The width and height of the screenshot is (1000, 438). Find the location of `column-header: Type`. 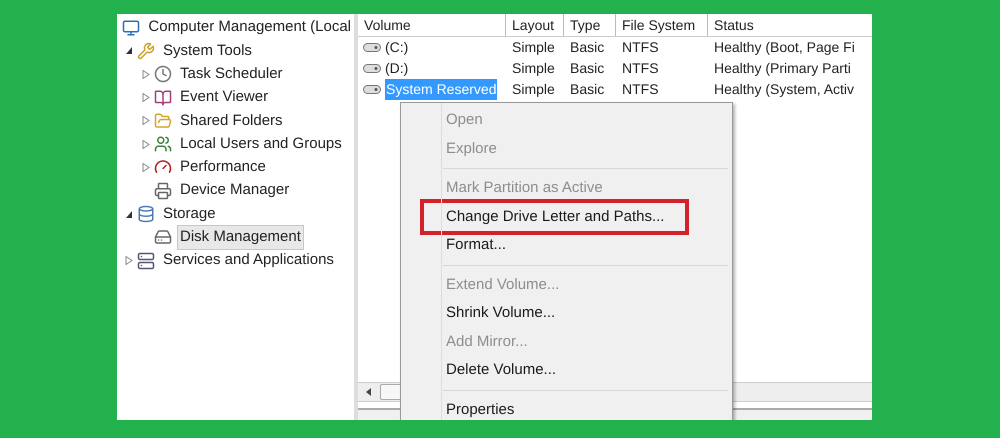

column-header: Type is located at coordinates (590, 25).